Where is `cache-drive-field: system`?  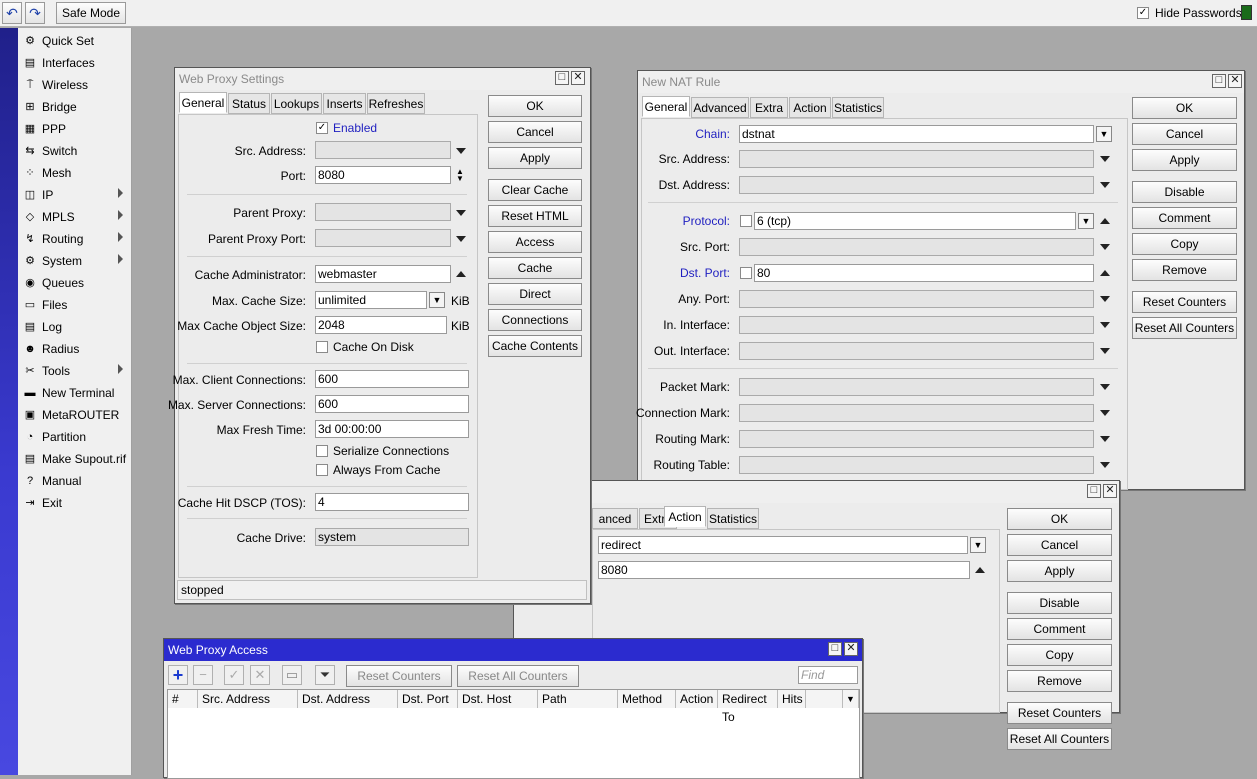
cache-drive-field: system is located at coordinates (392, 537).